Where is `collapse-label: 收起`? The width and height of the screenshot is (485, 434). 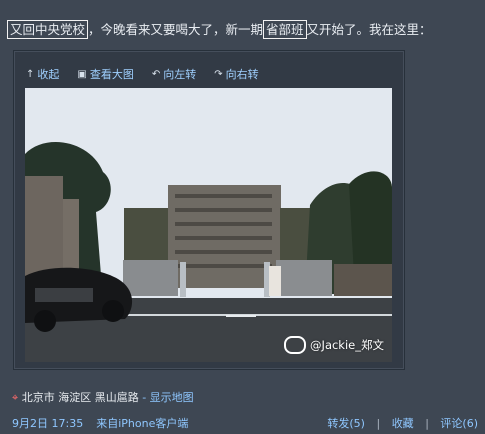 collapse-label: 收起 is located at coordinates (48, 74).